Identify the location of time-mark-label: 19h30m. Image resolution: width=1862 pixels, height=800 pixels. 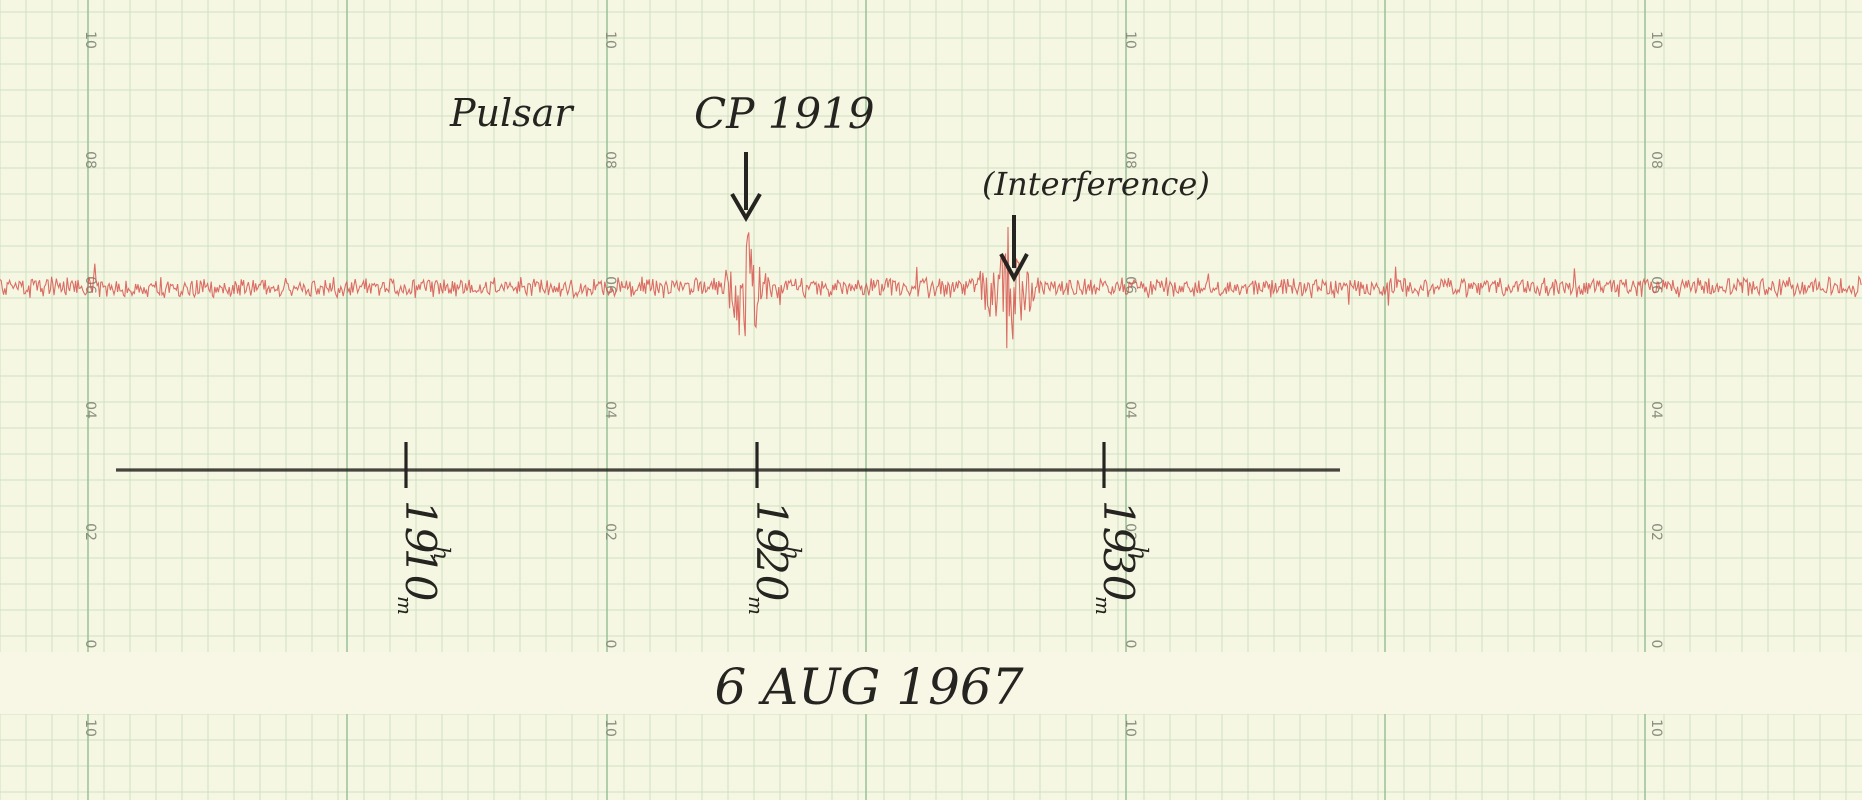
(1121, 557).